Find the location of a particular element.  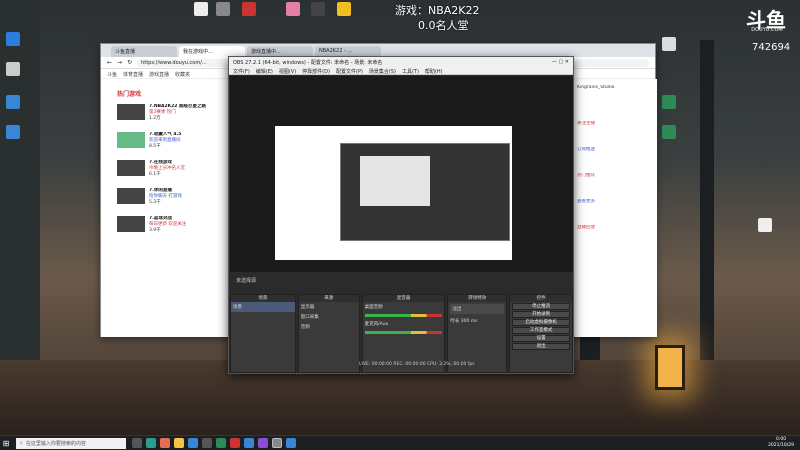

list-item: 7.收藏人气 4.5 欢迎来到直播间 8.5千 is located at coordinates (171, 141).